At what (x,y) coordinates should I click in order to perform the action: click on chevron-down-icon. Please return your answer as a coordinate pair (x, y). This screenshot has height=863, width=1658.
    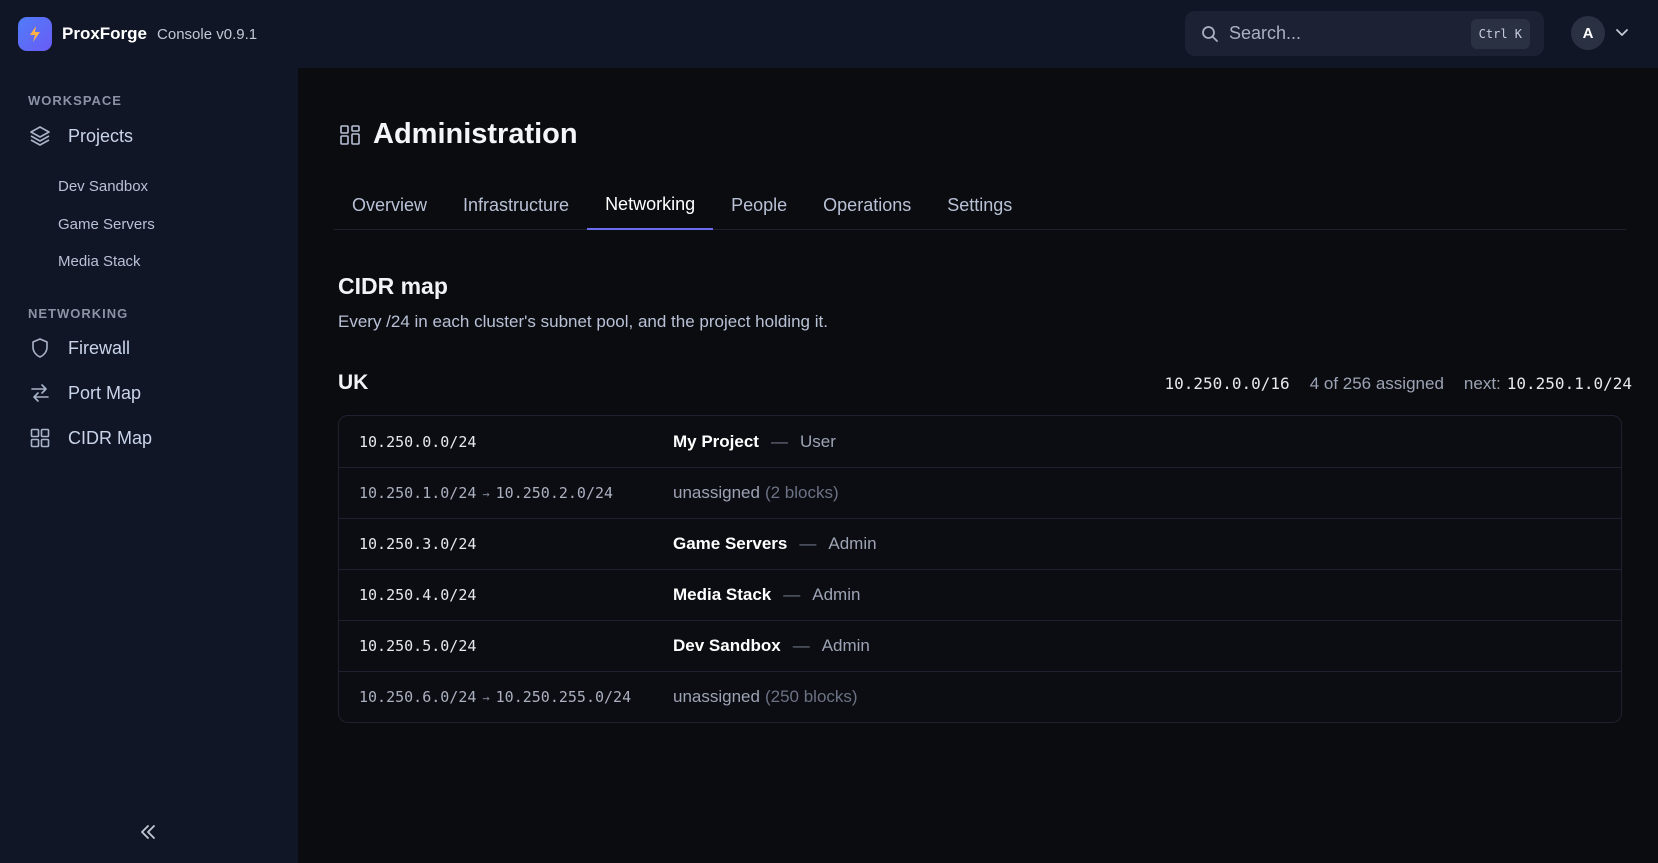
    Looking at the image, I should click on (1622, 33).